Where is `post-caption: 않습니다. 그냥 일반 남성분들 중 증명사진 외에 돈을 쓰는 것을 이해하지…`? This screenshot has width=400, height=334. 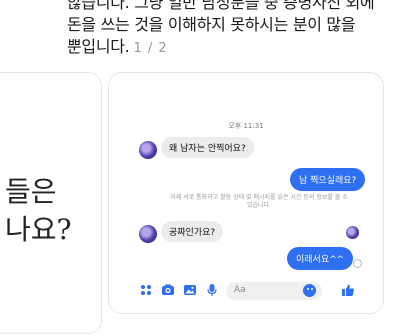
post-caption: 않습니다. 그냥 일반 남성분들 중 증명사진 외에 돈을 쓰는 것을 이해하지… is located at coordinates (227, 30).